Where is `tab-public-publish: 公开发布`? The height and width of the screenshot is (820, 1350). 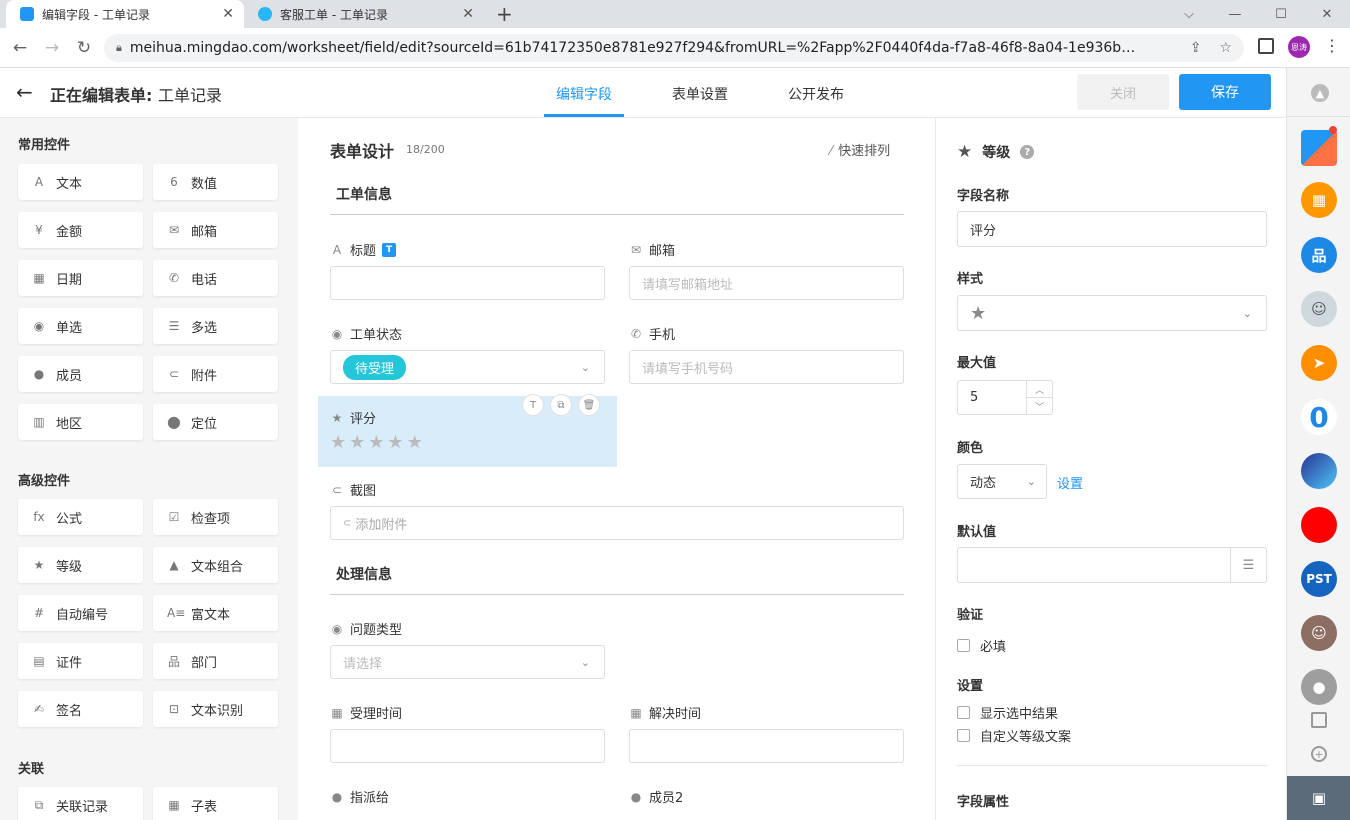
tab-public-publish: 公开发布 is located at coordinates (816, 94).